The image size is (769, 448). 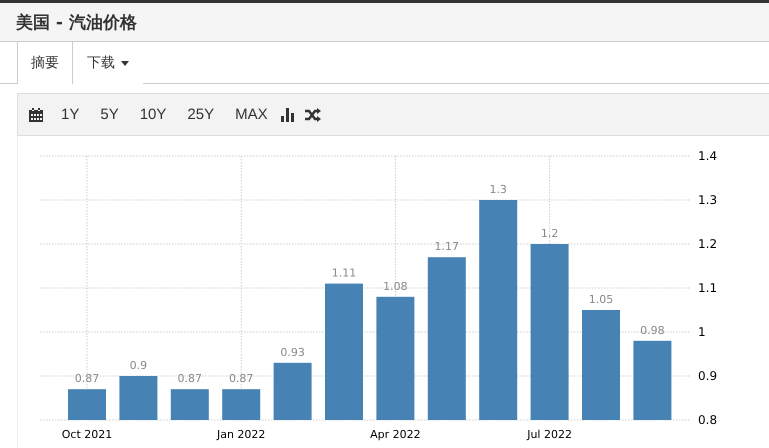 I want to click on value-label: 1.17, so click(x=447, y=247).